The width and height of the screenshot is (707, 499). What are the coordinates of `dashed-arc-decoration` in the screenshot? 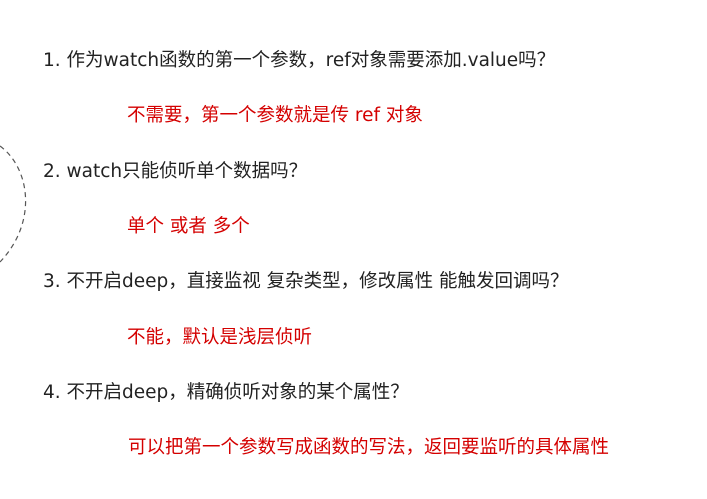 It's located at (13, 204).